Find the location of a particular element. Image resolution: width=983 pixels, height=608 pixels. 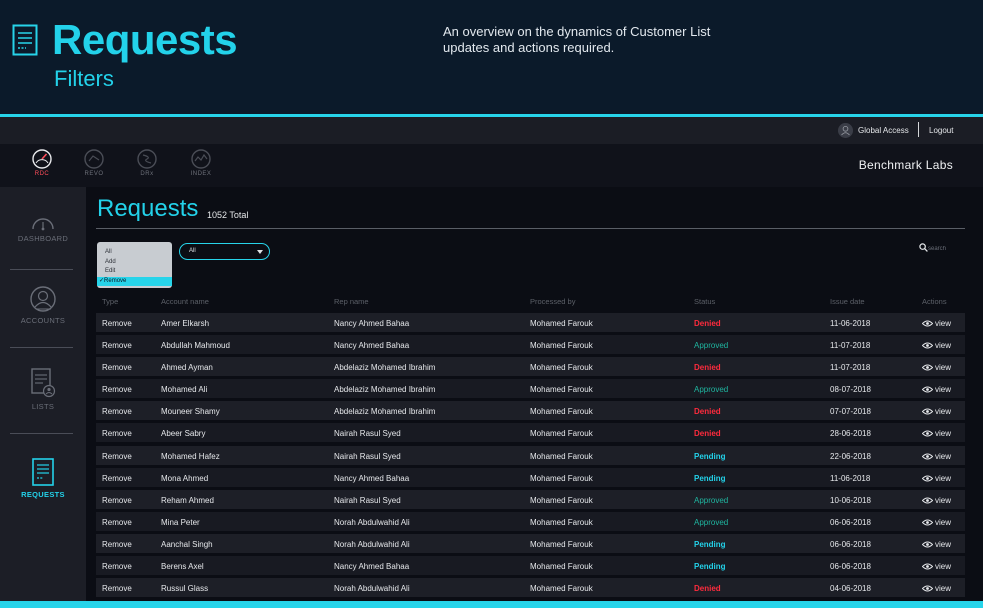

logout-link: Logout is located at coordinates (941, 130).